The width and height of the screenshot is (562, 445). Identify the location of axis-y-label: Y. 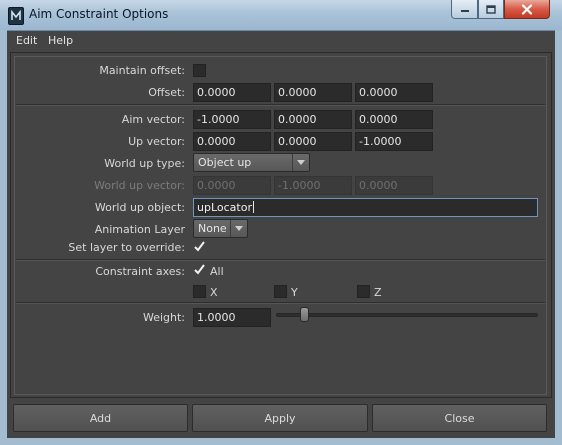
(294, 292).